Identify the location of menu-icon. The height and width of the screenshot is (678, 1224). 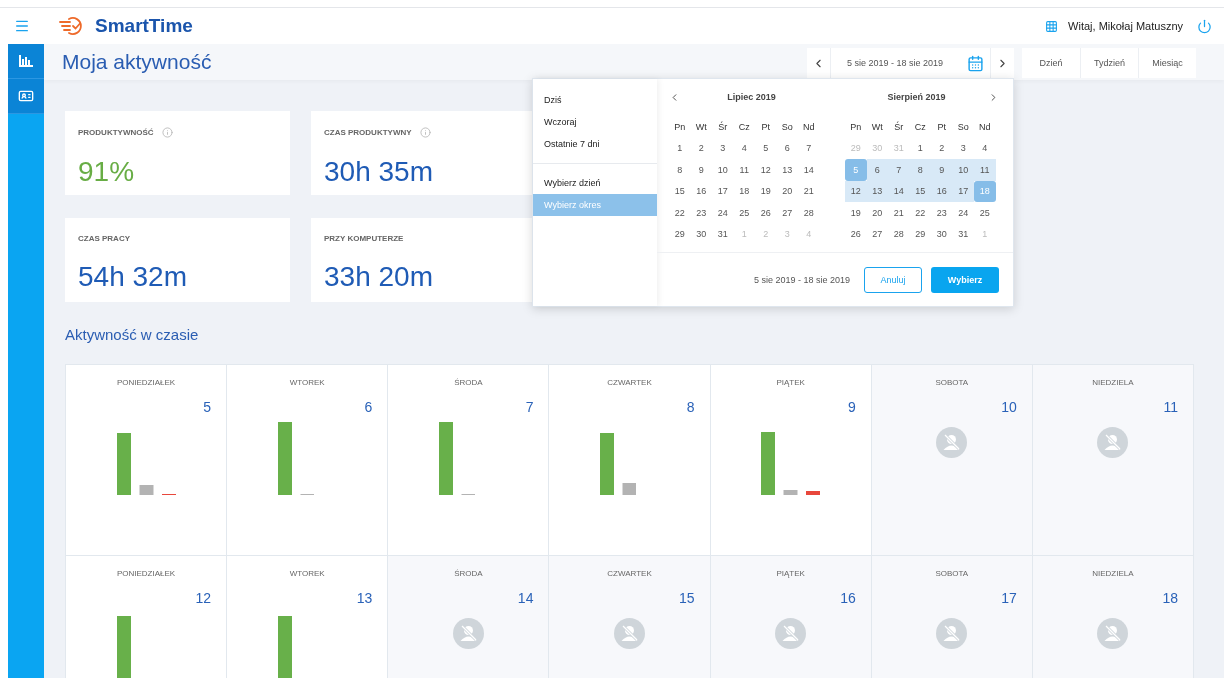
(22, 26).